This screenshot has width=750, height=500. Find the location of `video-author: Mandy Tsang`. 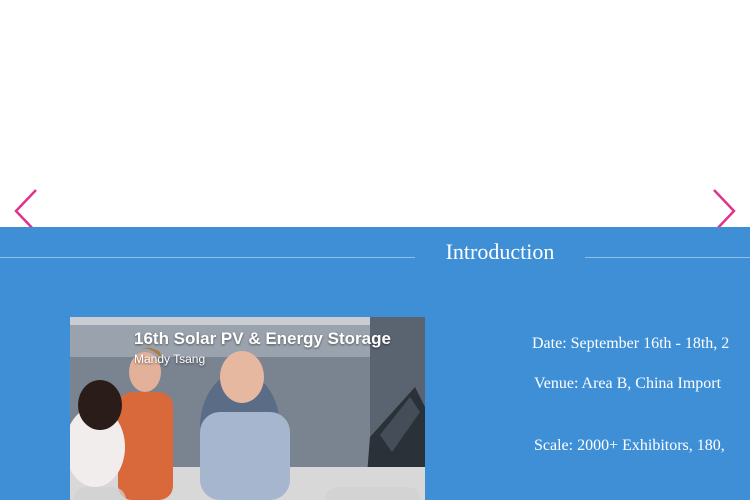

video-author: Mandy Tsang is located at coordinates (170, 359).